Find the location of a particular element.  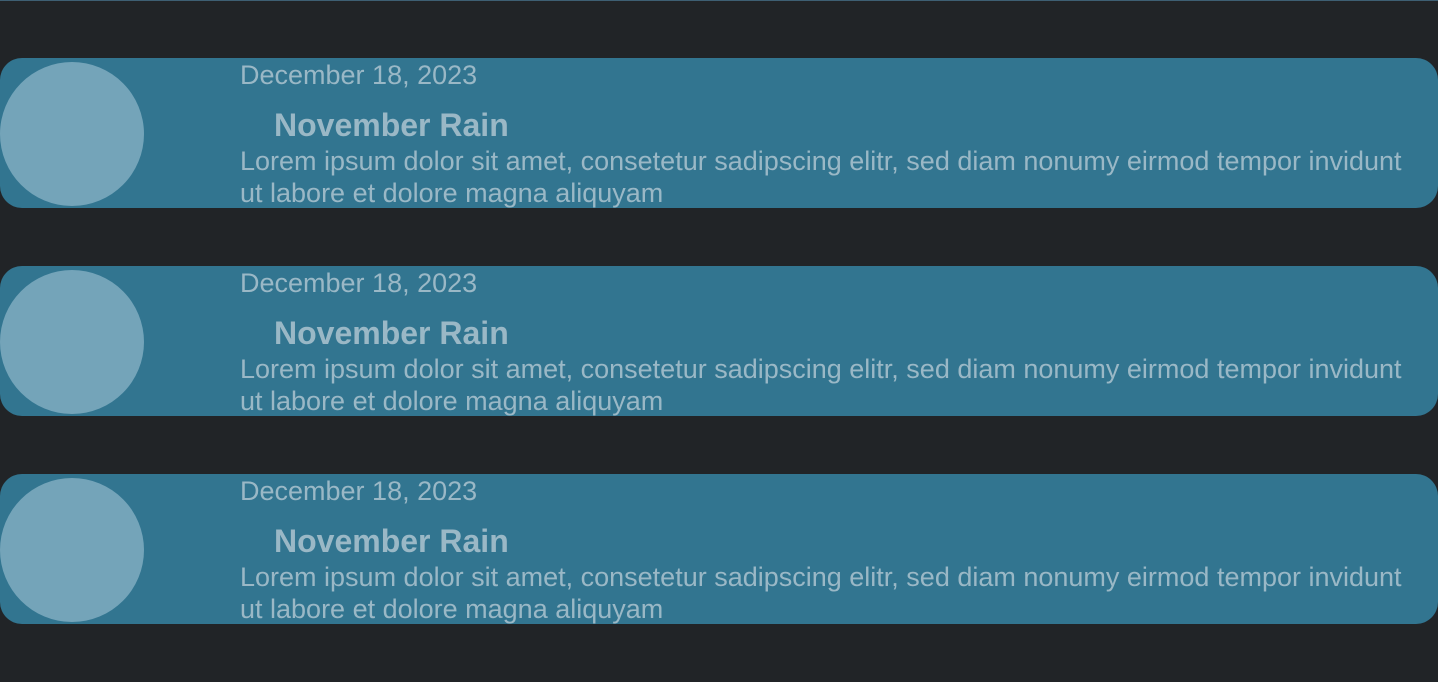

top-divider is located at coordinates (719, 0).